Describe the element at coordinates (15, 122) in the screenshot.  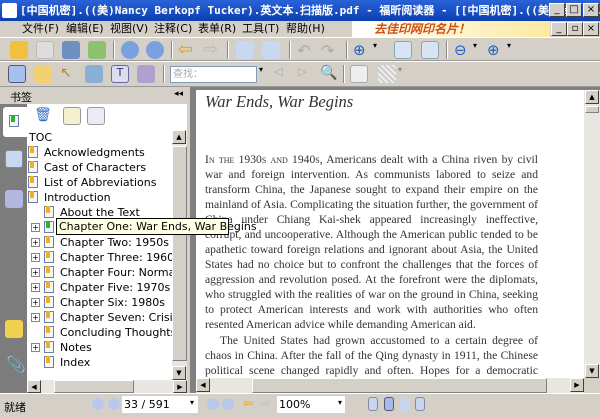
I see `tab-bookmarks` at that location.